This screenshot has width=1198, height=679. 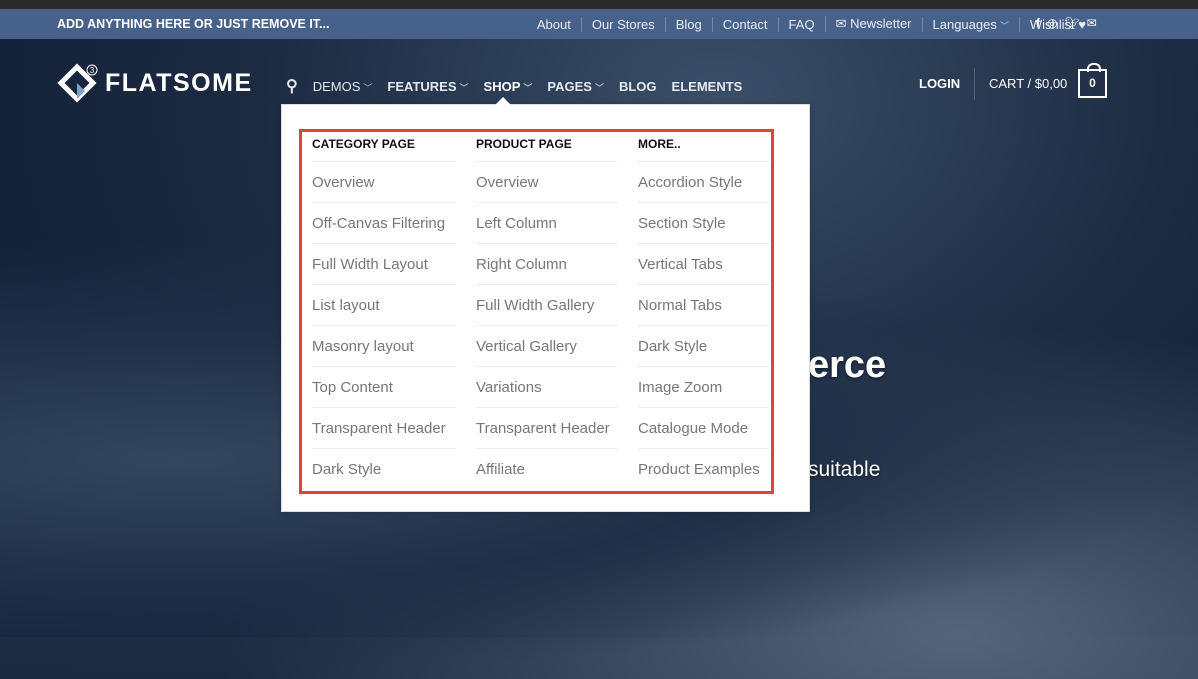 What do you see at coordinates (703, 146) in the screenshot?
I see `column-heading: MORE..` at bounding box center [703, 146].